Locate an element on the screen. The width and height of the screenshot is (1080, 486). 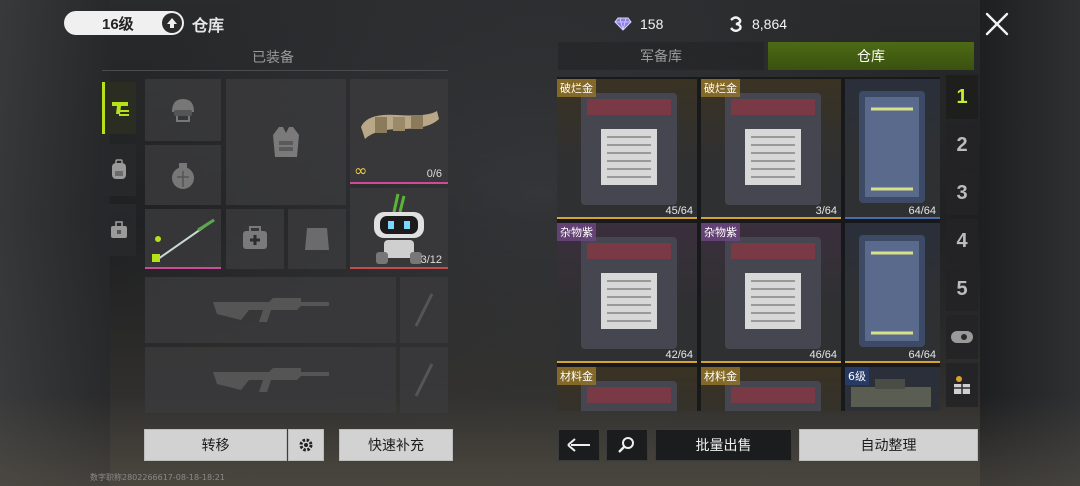
armor-plate-icon is located at coordinates (317, 239).